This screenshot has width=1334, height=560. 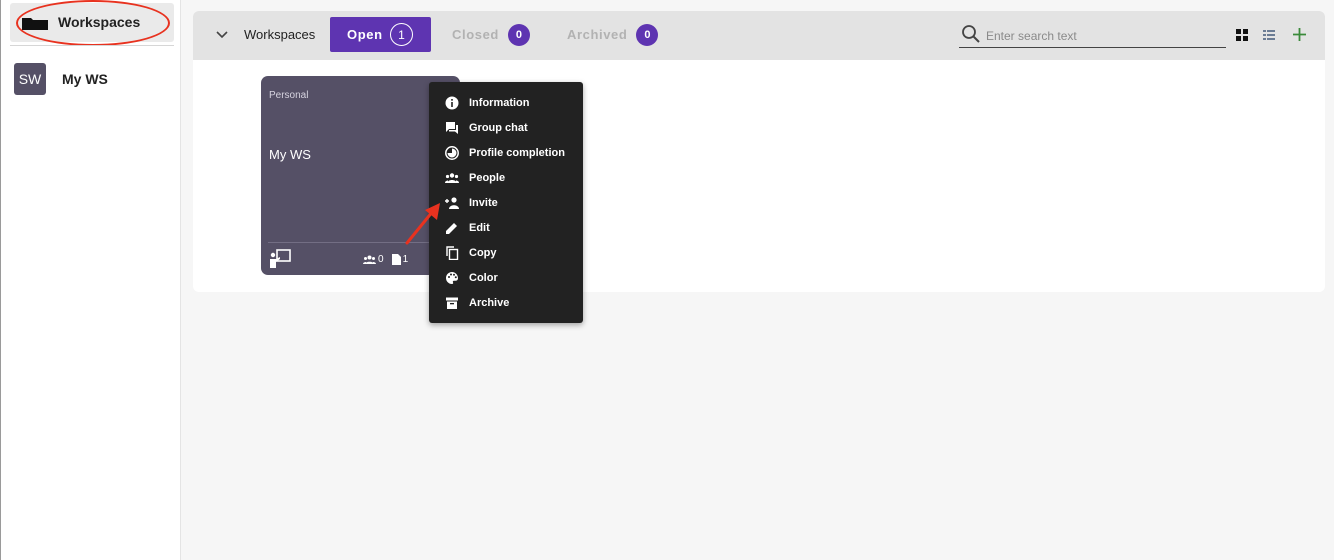 I want to click on toolbar-title: Workspaces, so click(x=280, y=34).